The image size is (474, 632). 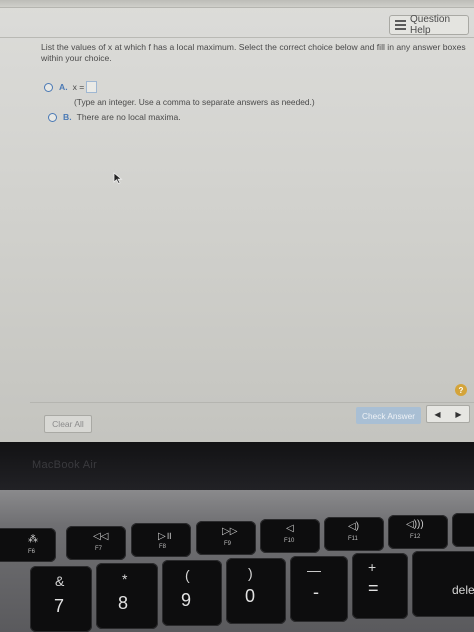 What do you see at coordinates (354, 534) in the screenshot?
I see `key-f11: ◁) F11` at bounding box center [354, 534].